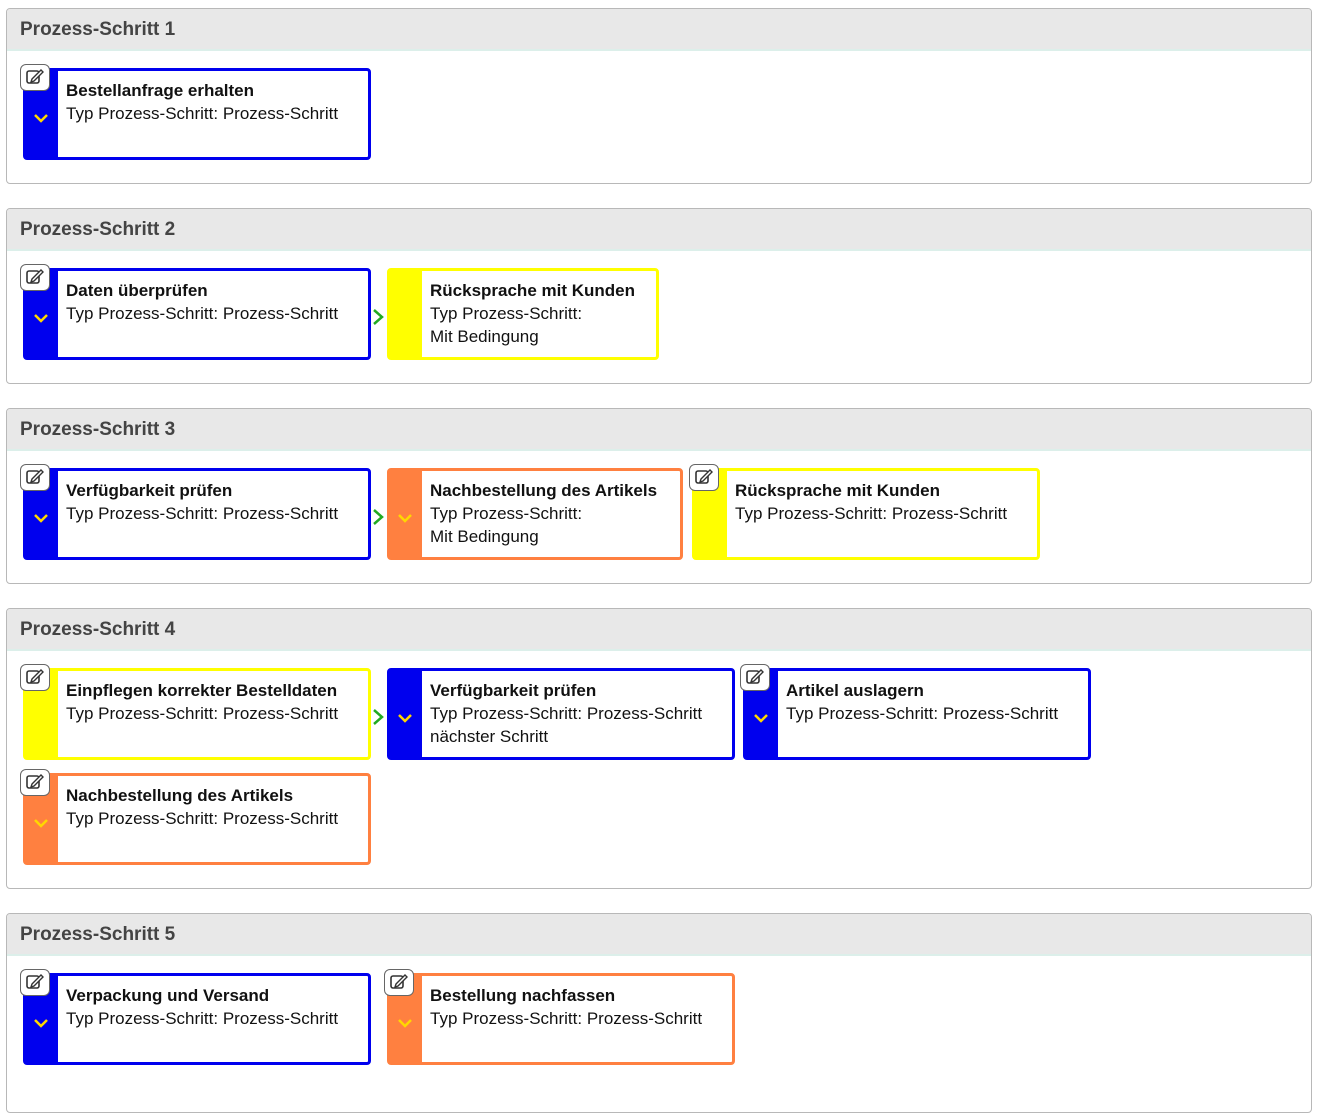 Image resolution: width=1317 pixels, height=1113 pixels. I want to click on panel-title: Prozess-Schritt 3, so click(98, 429).